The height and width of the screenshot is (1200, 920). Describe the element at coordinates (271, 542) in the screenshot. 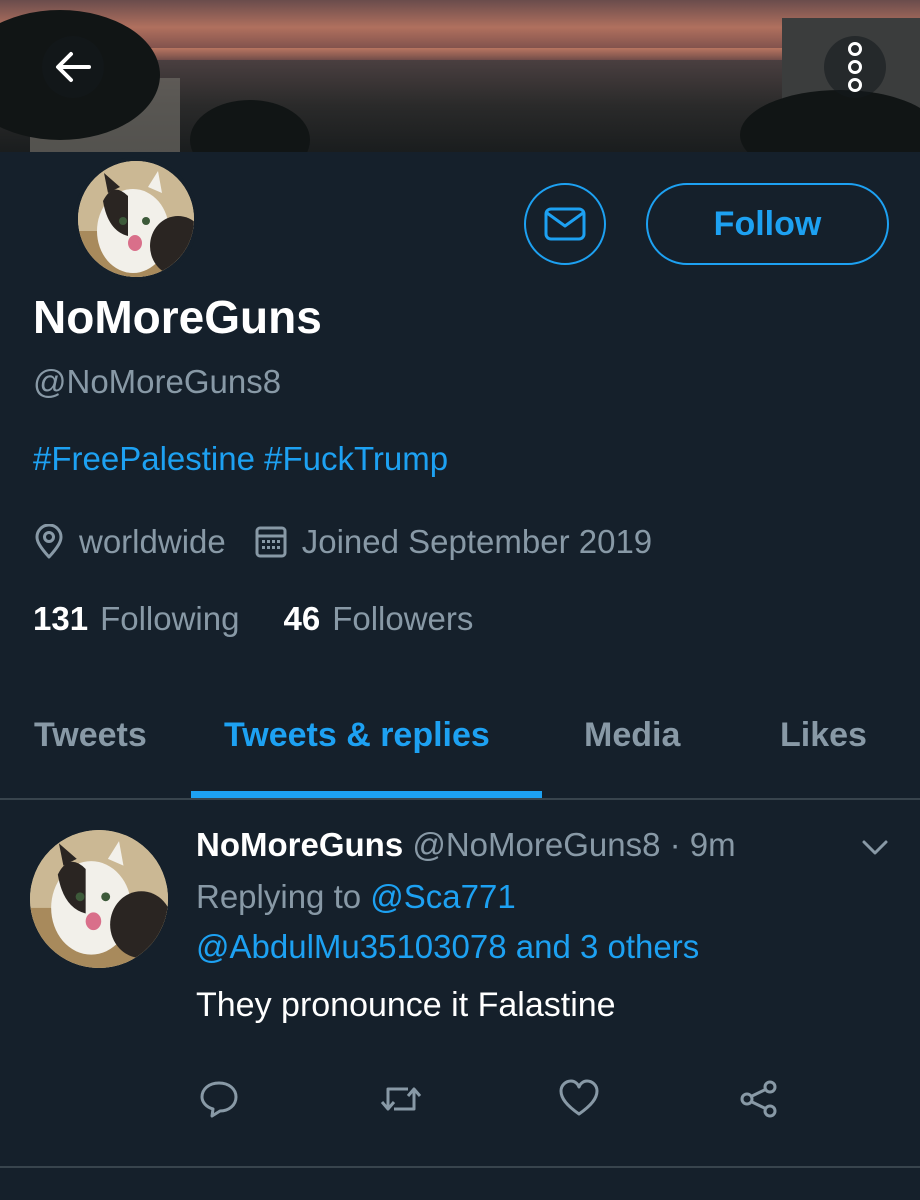

I see `calendar-icon` at that location.